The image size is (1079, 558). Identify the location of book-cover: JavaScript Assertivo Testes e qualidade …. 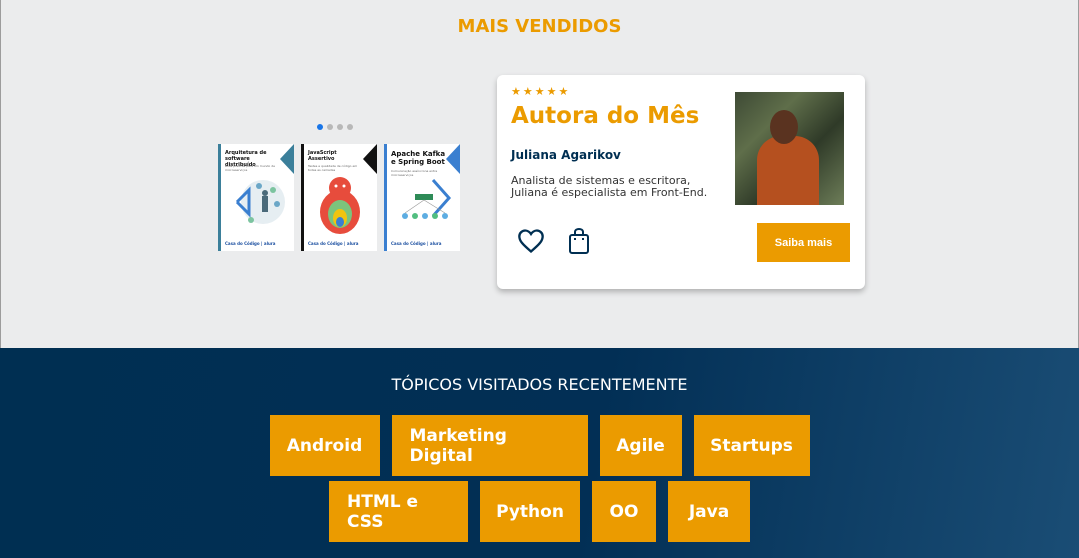
(339, 197).